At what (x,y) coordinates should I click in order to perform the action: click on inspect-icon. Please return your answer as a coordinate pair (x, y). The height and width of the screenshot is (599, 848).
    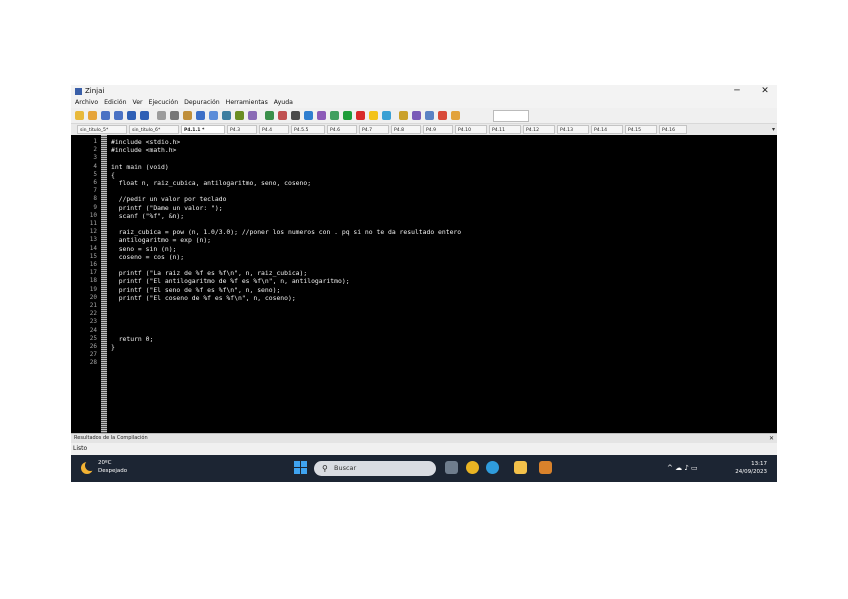
    Looking at the image, I should click on (403, 115).